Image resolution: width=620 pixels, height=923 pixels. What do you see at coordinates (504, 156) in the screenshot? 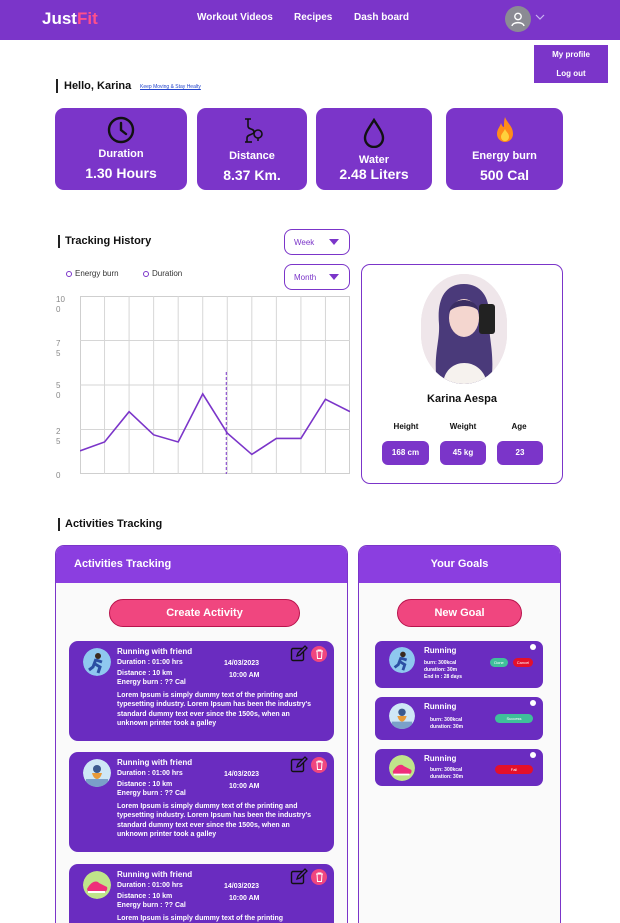
I see `stat-label: Energy burn` at bounding box center [504, 156].